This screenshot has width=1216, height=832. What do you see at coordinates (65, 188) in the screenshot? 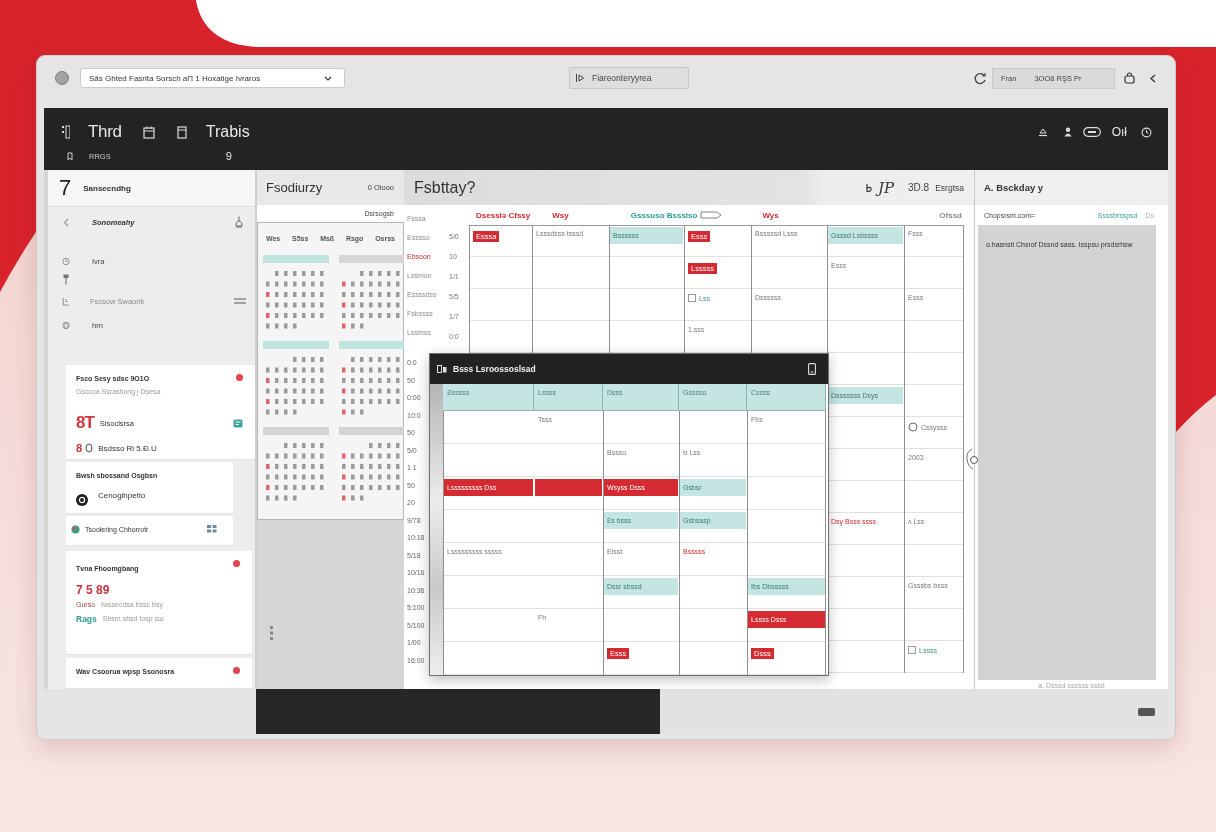
I see `sidebar-number: 7` at bounding box center [65, 188].